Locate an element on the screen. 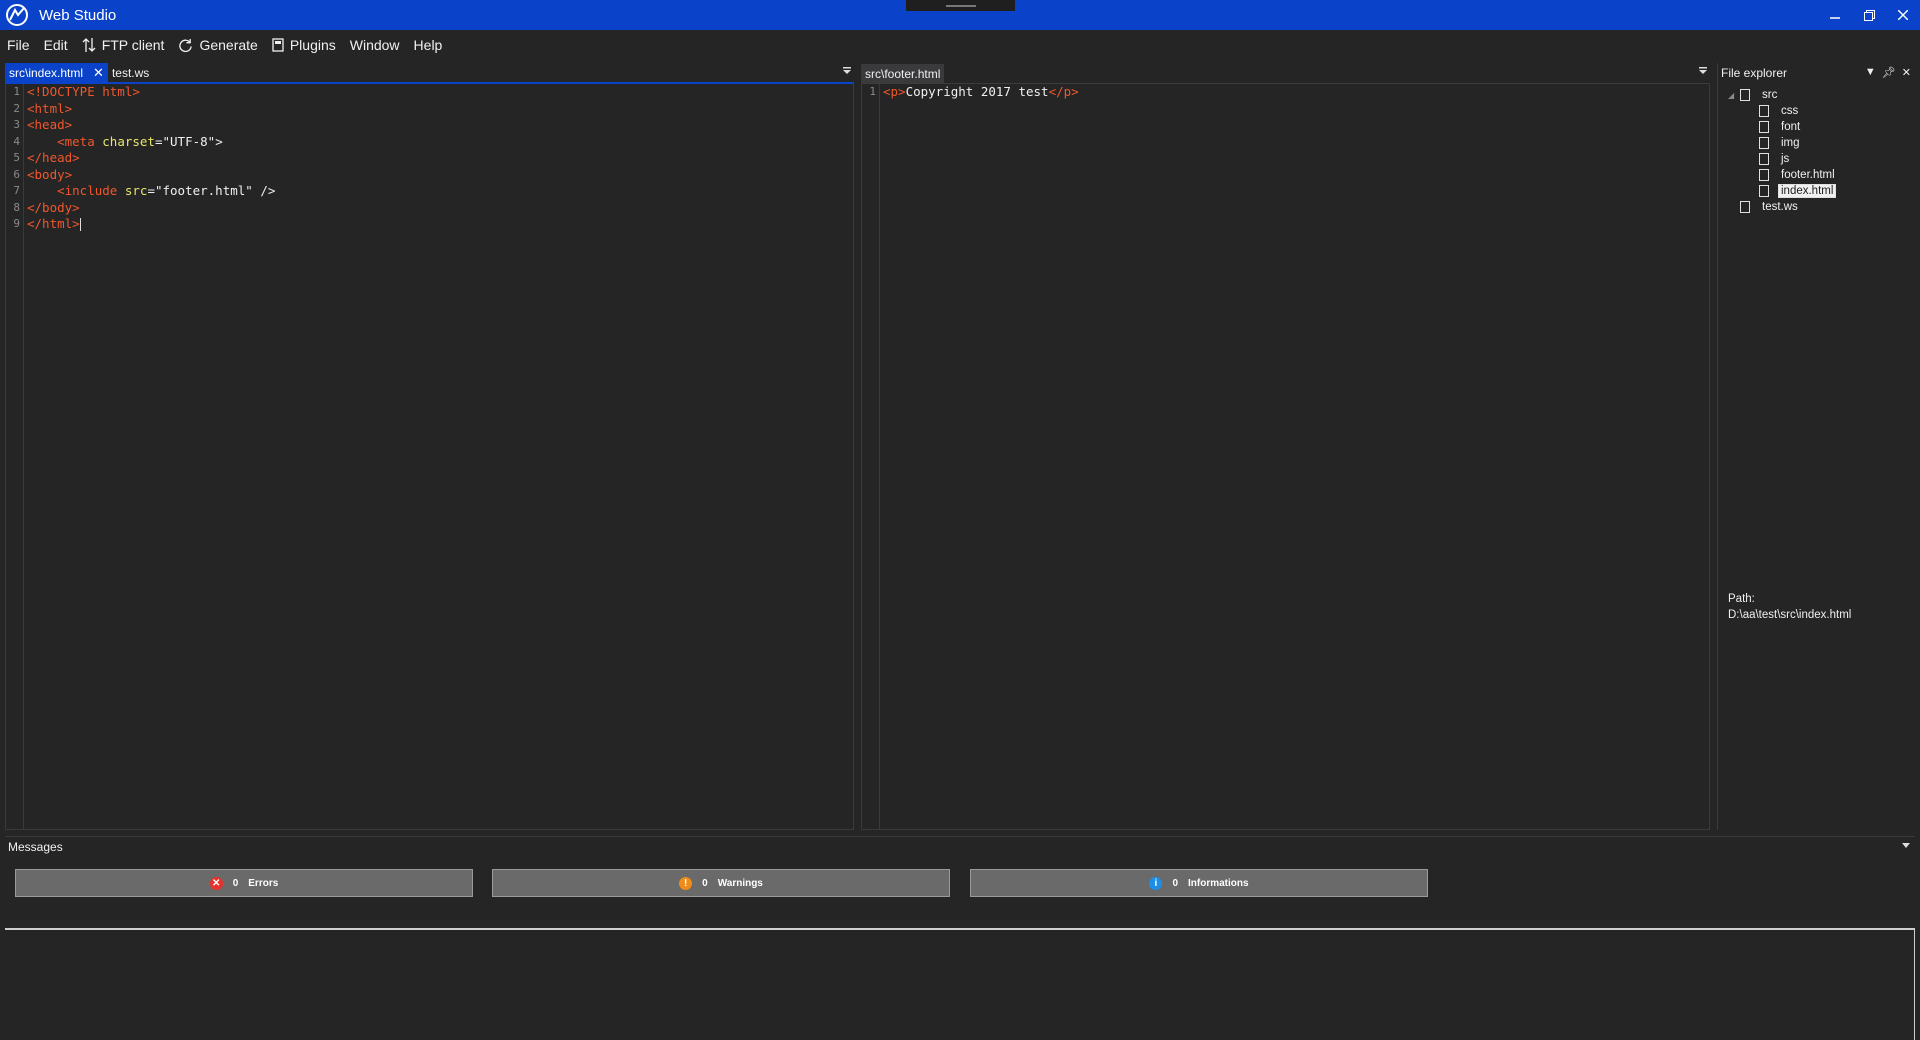 The image size is (1920, 1040). messages-list is located at coordinates (960, 984).